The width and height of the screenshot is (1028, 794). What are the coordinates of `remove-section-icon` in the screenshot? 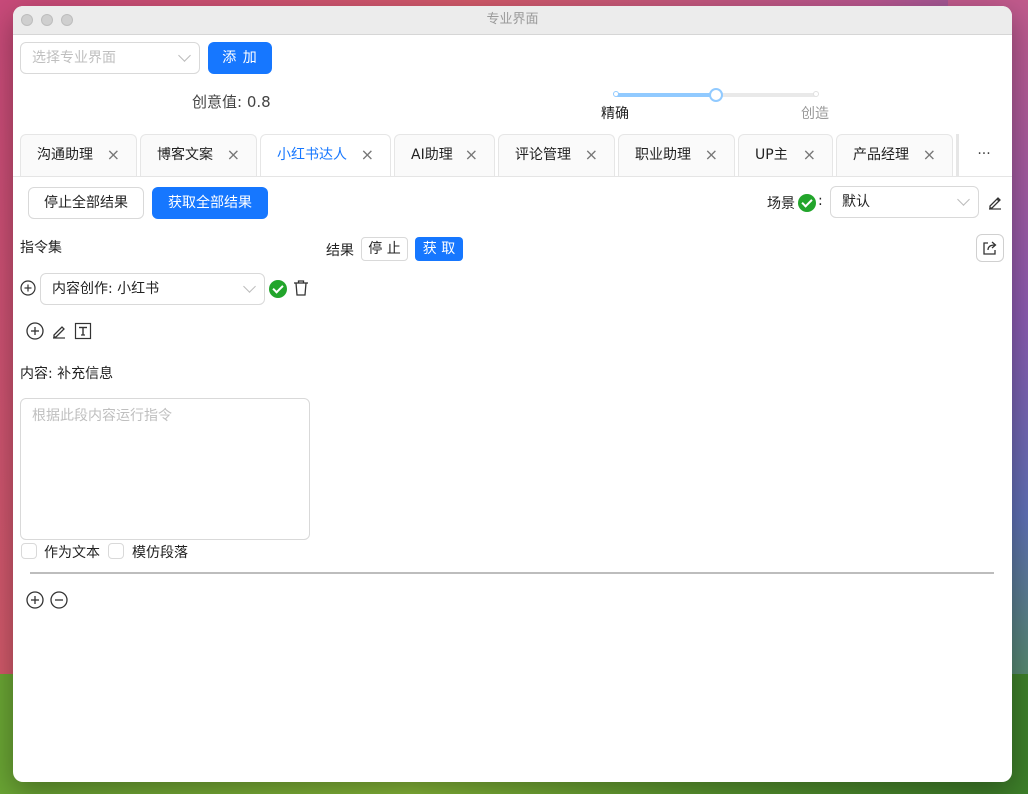 It's located at (59, 600).